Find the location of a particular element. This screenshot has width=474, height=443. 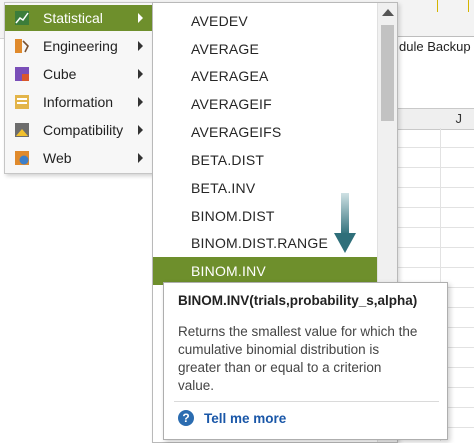

cube-icon is located at coordinates (22, 74).